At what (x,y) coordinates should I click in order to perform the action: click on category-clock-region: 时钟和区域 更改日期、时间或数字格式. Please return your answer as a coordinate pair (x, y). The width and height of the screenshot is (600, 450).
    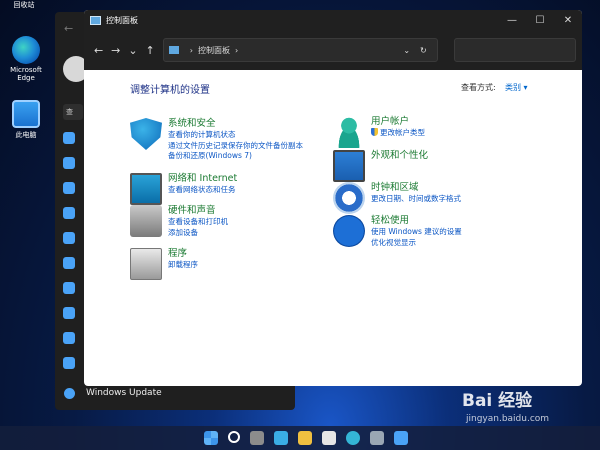
    Looking at the image, I should click on (397, 198).